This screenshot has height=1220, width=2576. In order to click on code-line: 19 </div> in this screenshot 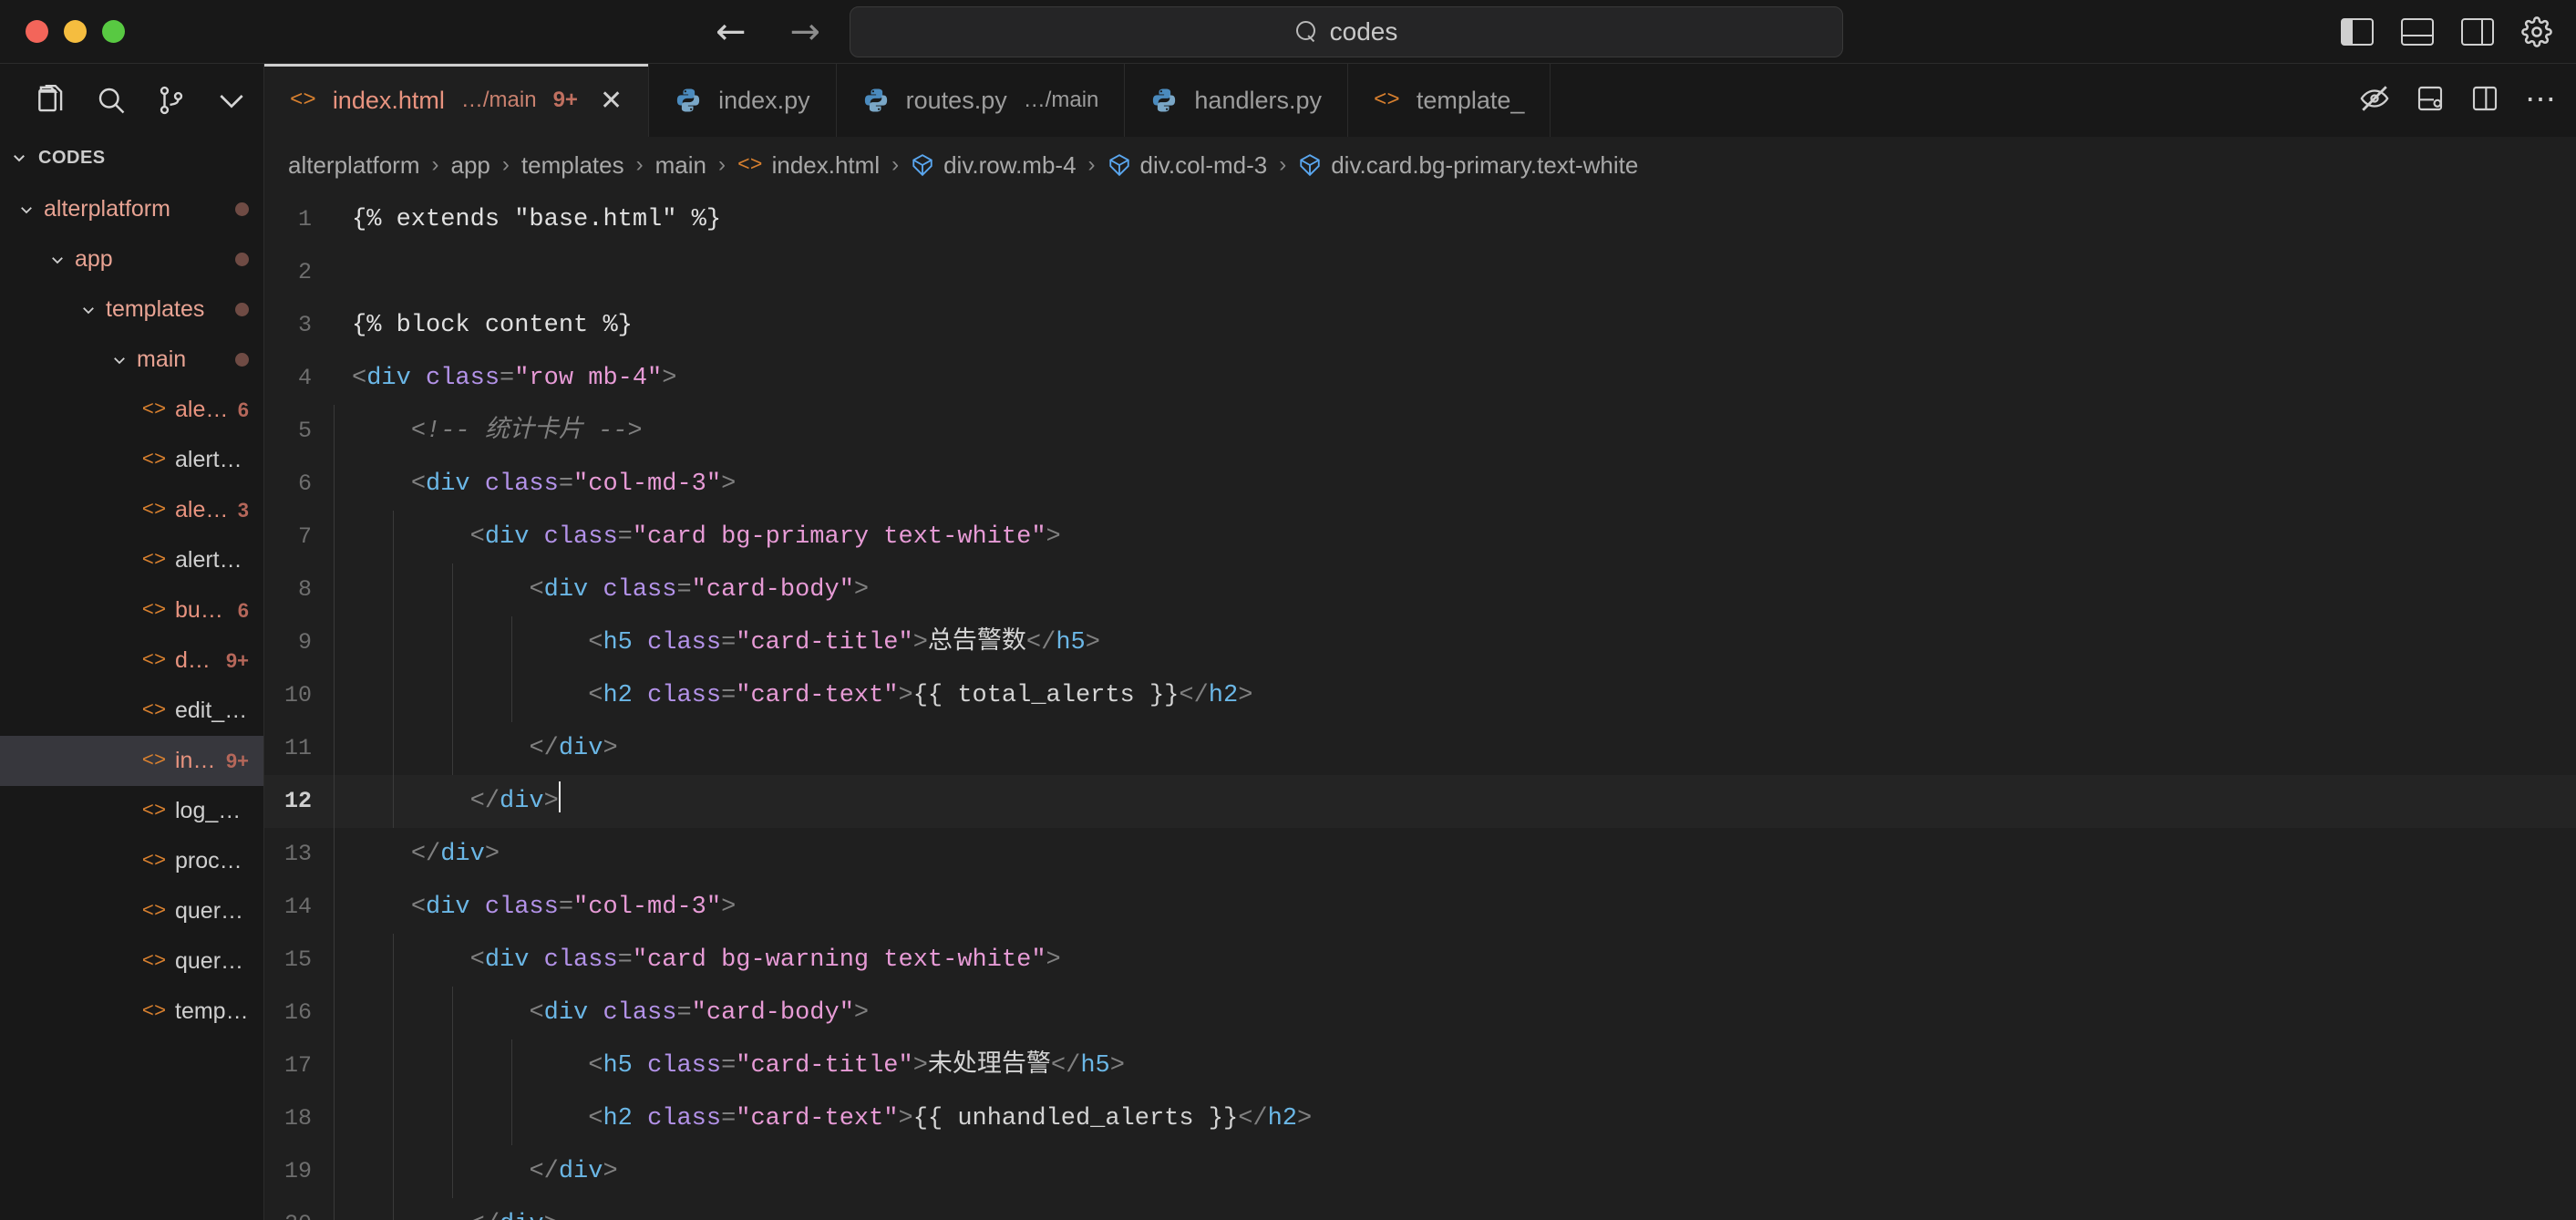, I will do `click(1420, 1171)`.